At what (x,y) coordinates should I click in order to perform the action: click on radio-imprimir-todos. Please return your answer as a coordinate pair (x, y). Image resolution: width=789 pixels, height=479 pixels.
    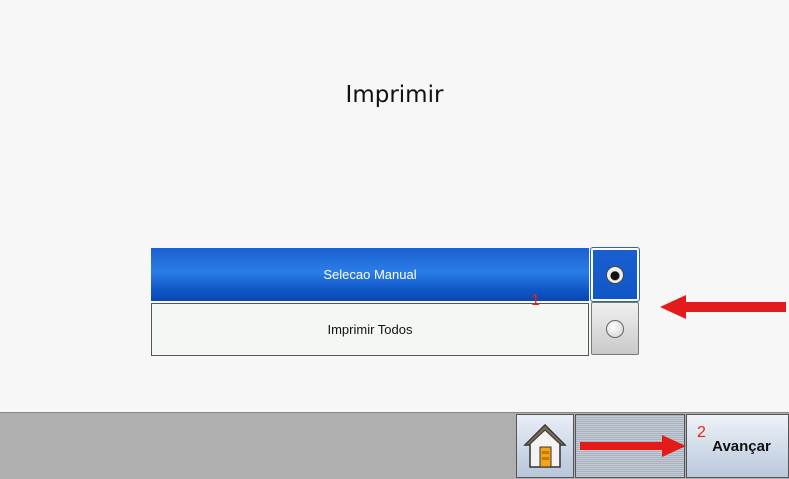
    Looking at the image, I should click on (615, 328).